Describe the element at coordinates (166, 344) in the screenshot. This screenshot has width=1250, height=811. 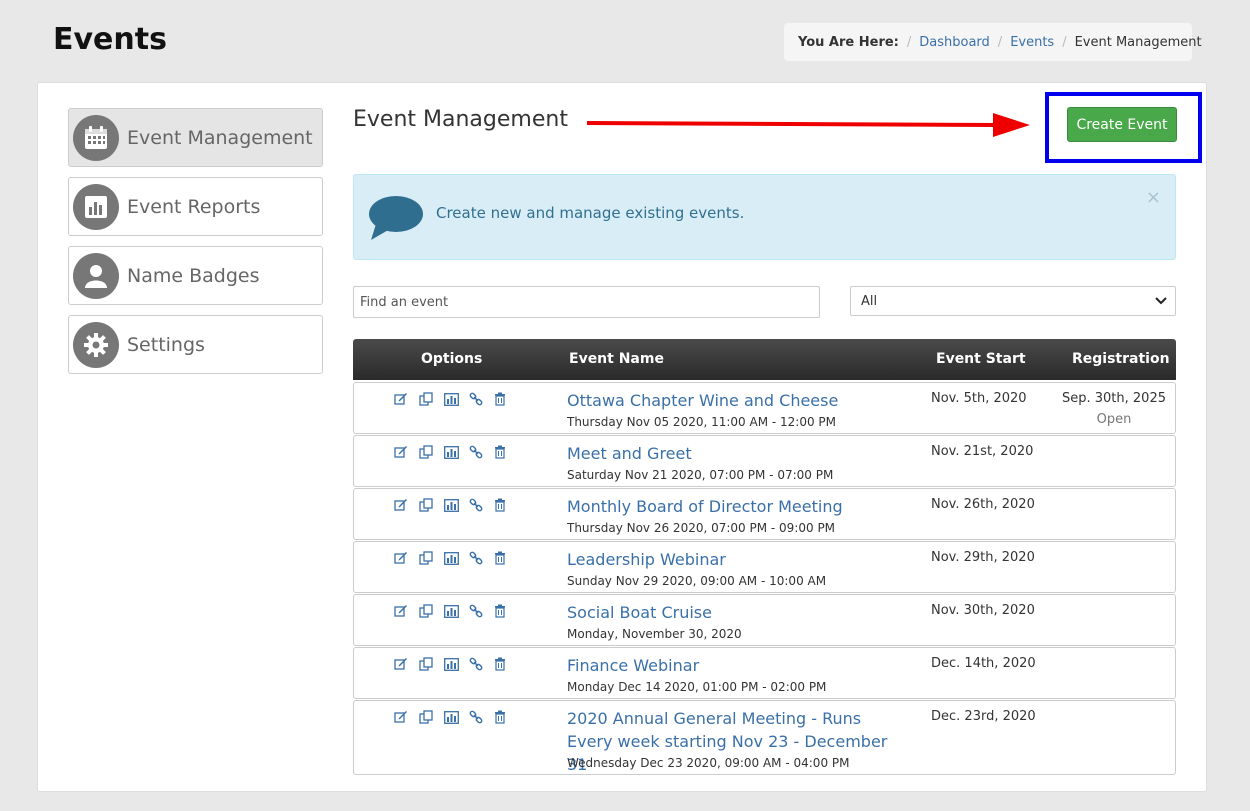
I see `sidebar-item-label: Settings` at that location.